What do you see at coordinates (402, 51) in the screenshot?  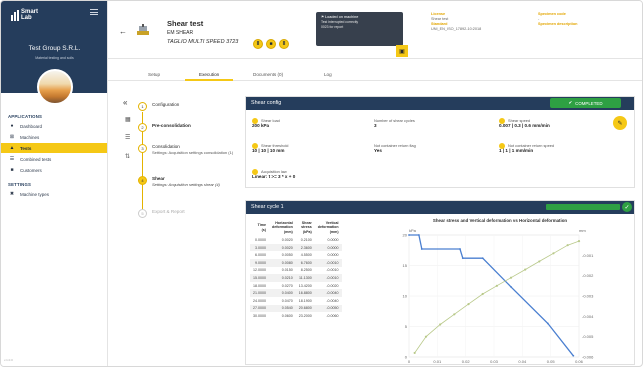 I see `report-button: ▣` at bounding box center [402, 51].